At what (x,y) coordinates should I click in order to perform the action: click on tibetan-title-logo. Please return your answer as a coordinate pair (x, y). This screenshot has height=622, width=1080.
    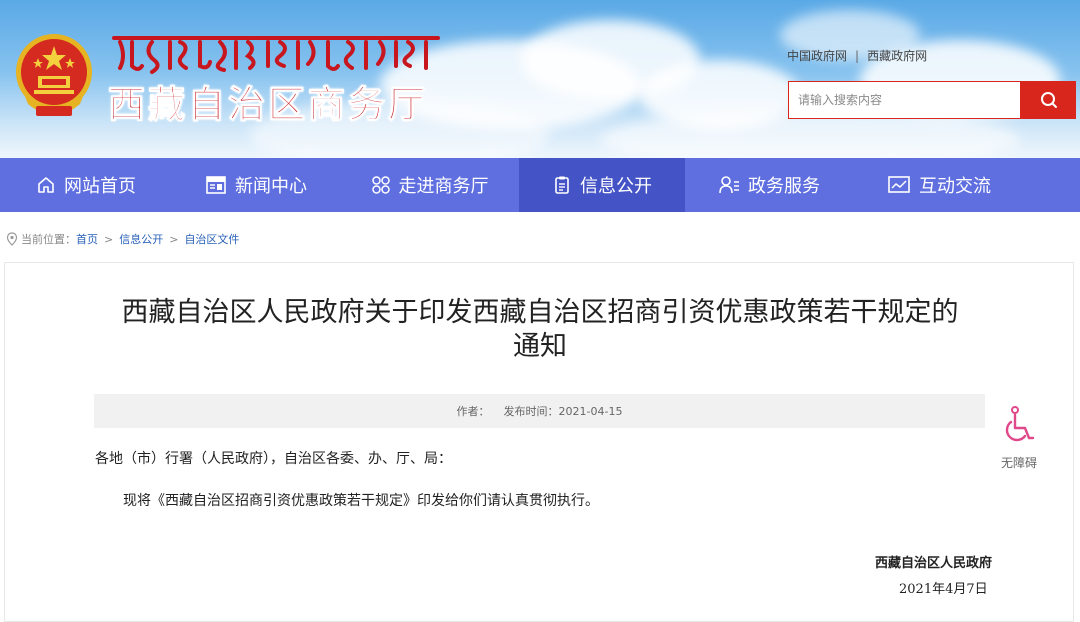
    Looking at the image, I should click on (276, 55).